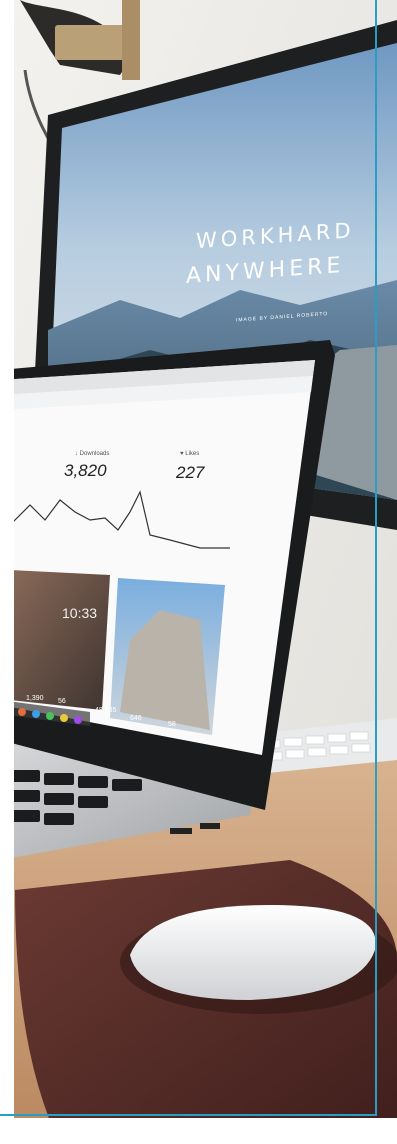 This screenshot has width=397, height=1144. I want to click on downloads-value: 3,820, so click(85, 470).